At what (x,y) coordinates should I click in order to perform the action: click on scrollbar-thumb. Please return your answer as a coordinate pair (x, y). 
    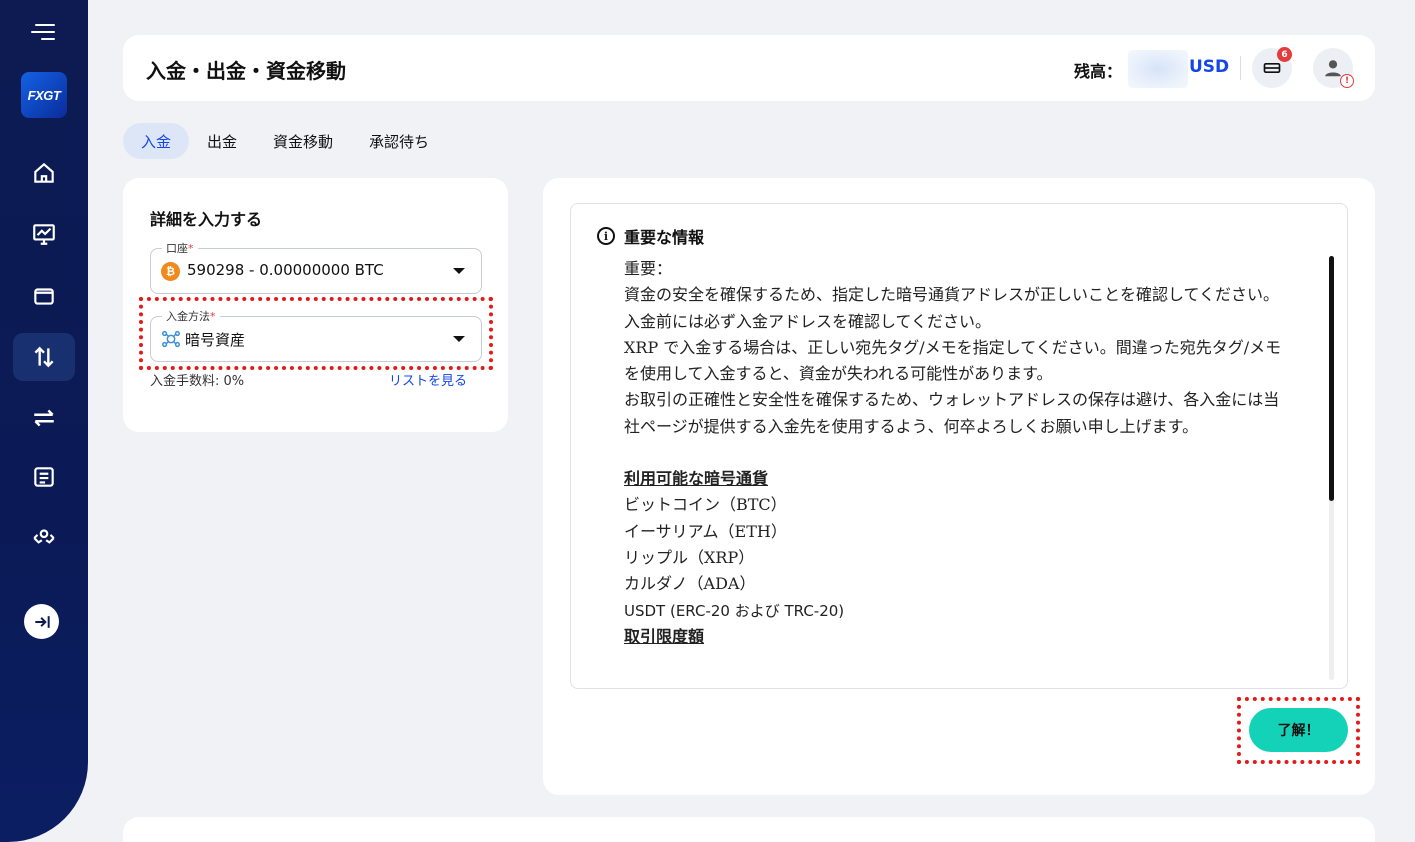
    Looking at the image, I should click on (1331, 378).